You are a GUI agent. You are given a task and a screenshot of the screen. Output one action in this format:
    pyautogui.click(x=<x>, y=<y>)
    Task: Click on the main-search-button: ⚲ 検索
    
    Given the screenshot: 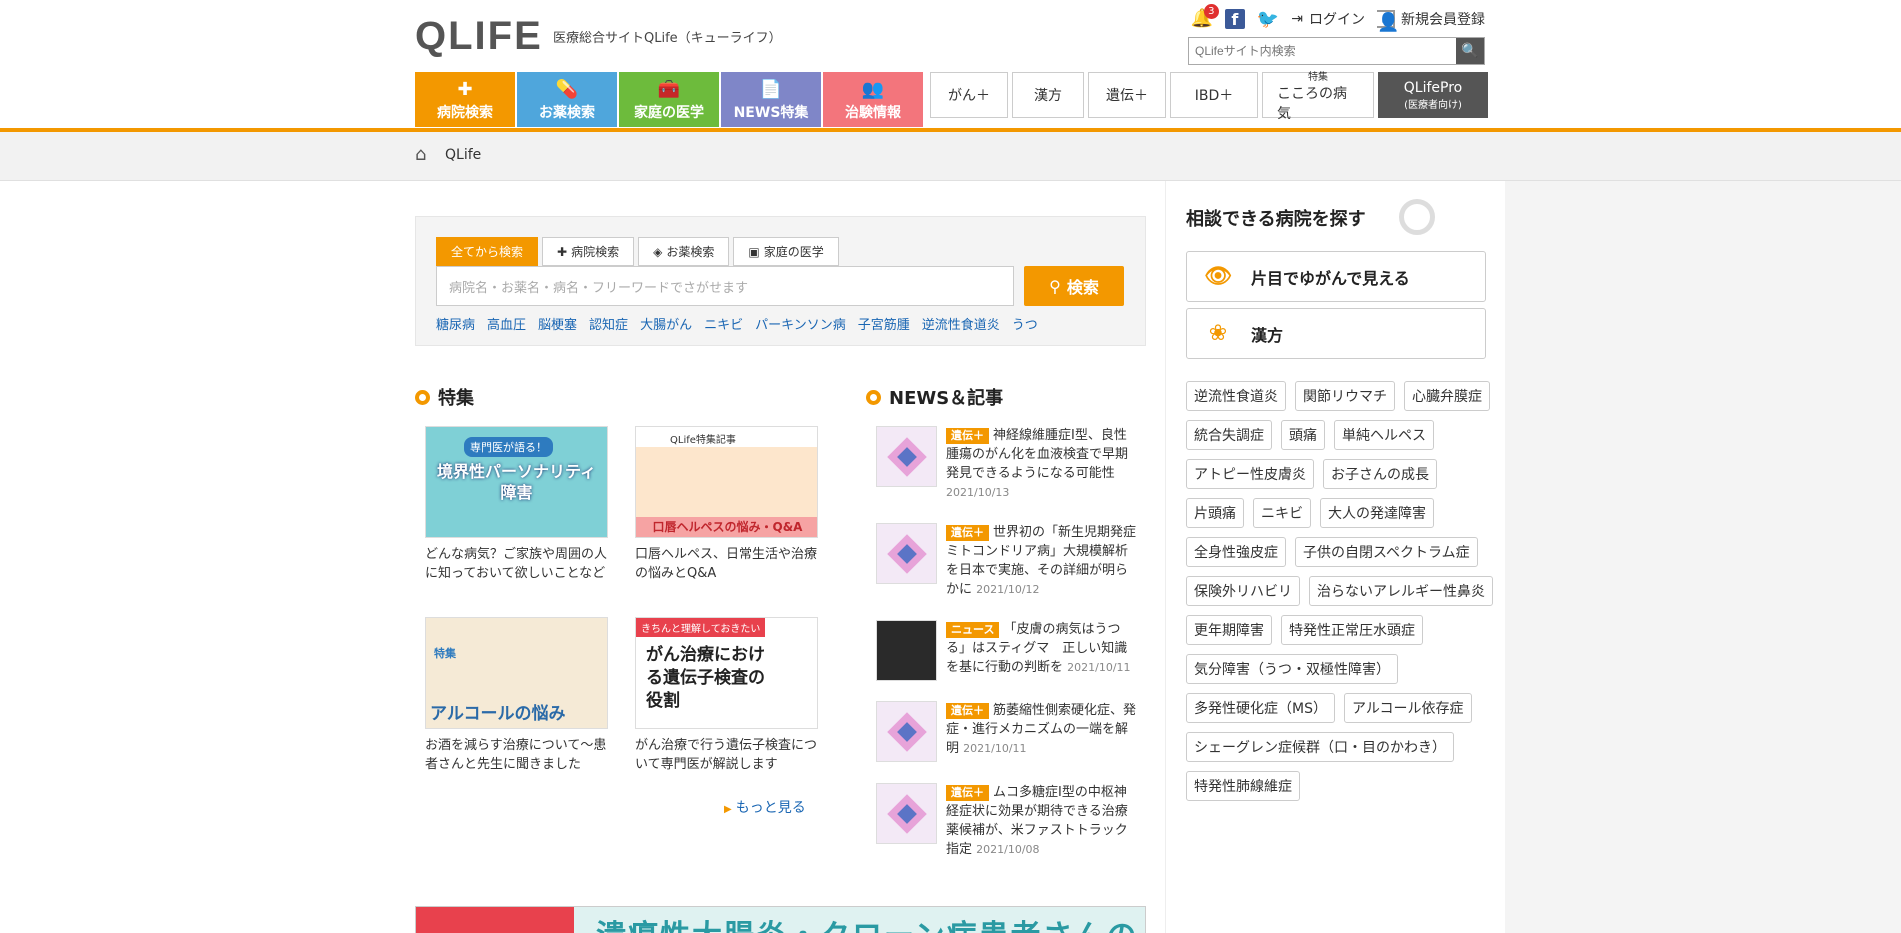 What is the action you would take?
    pyautogui.click(x=1074, y=286)
    